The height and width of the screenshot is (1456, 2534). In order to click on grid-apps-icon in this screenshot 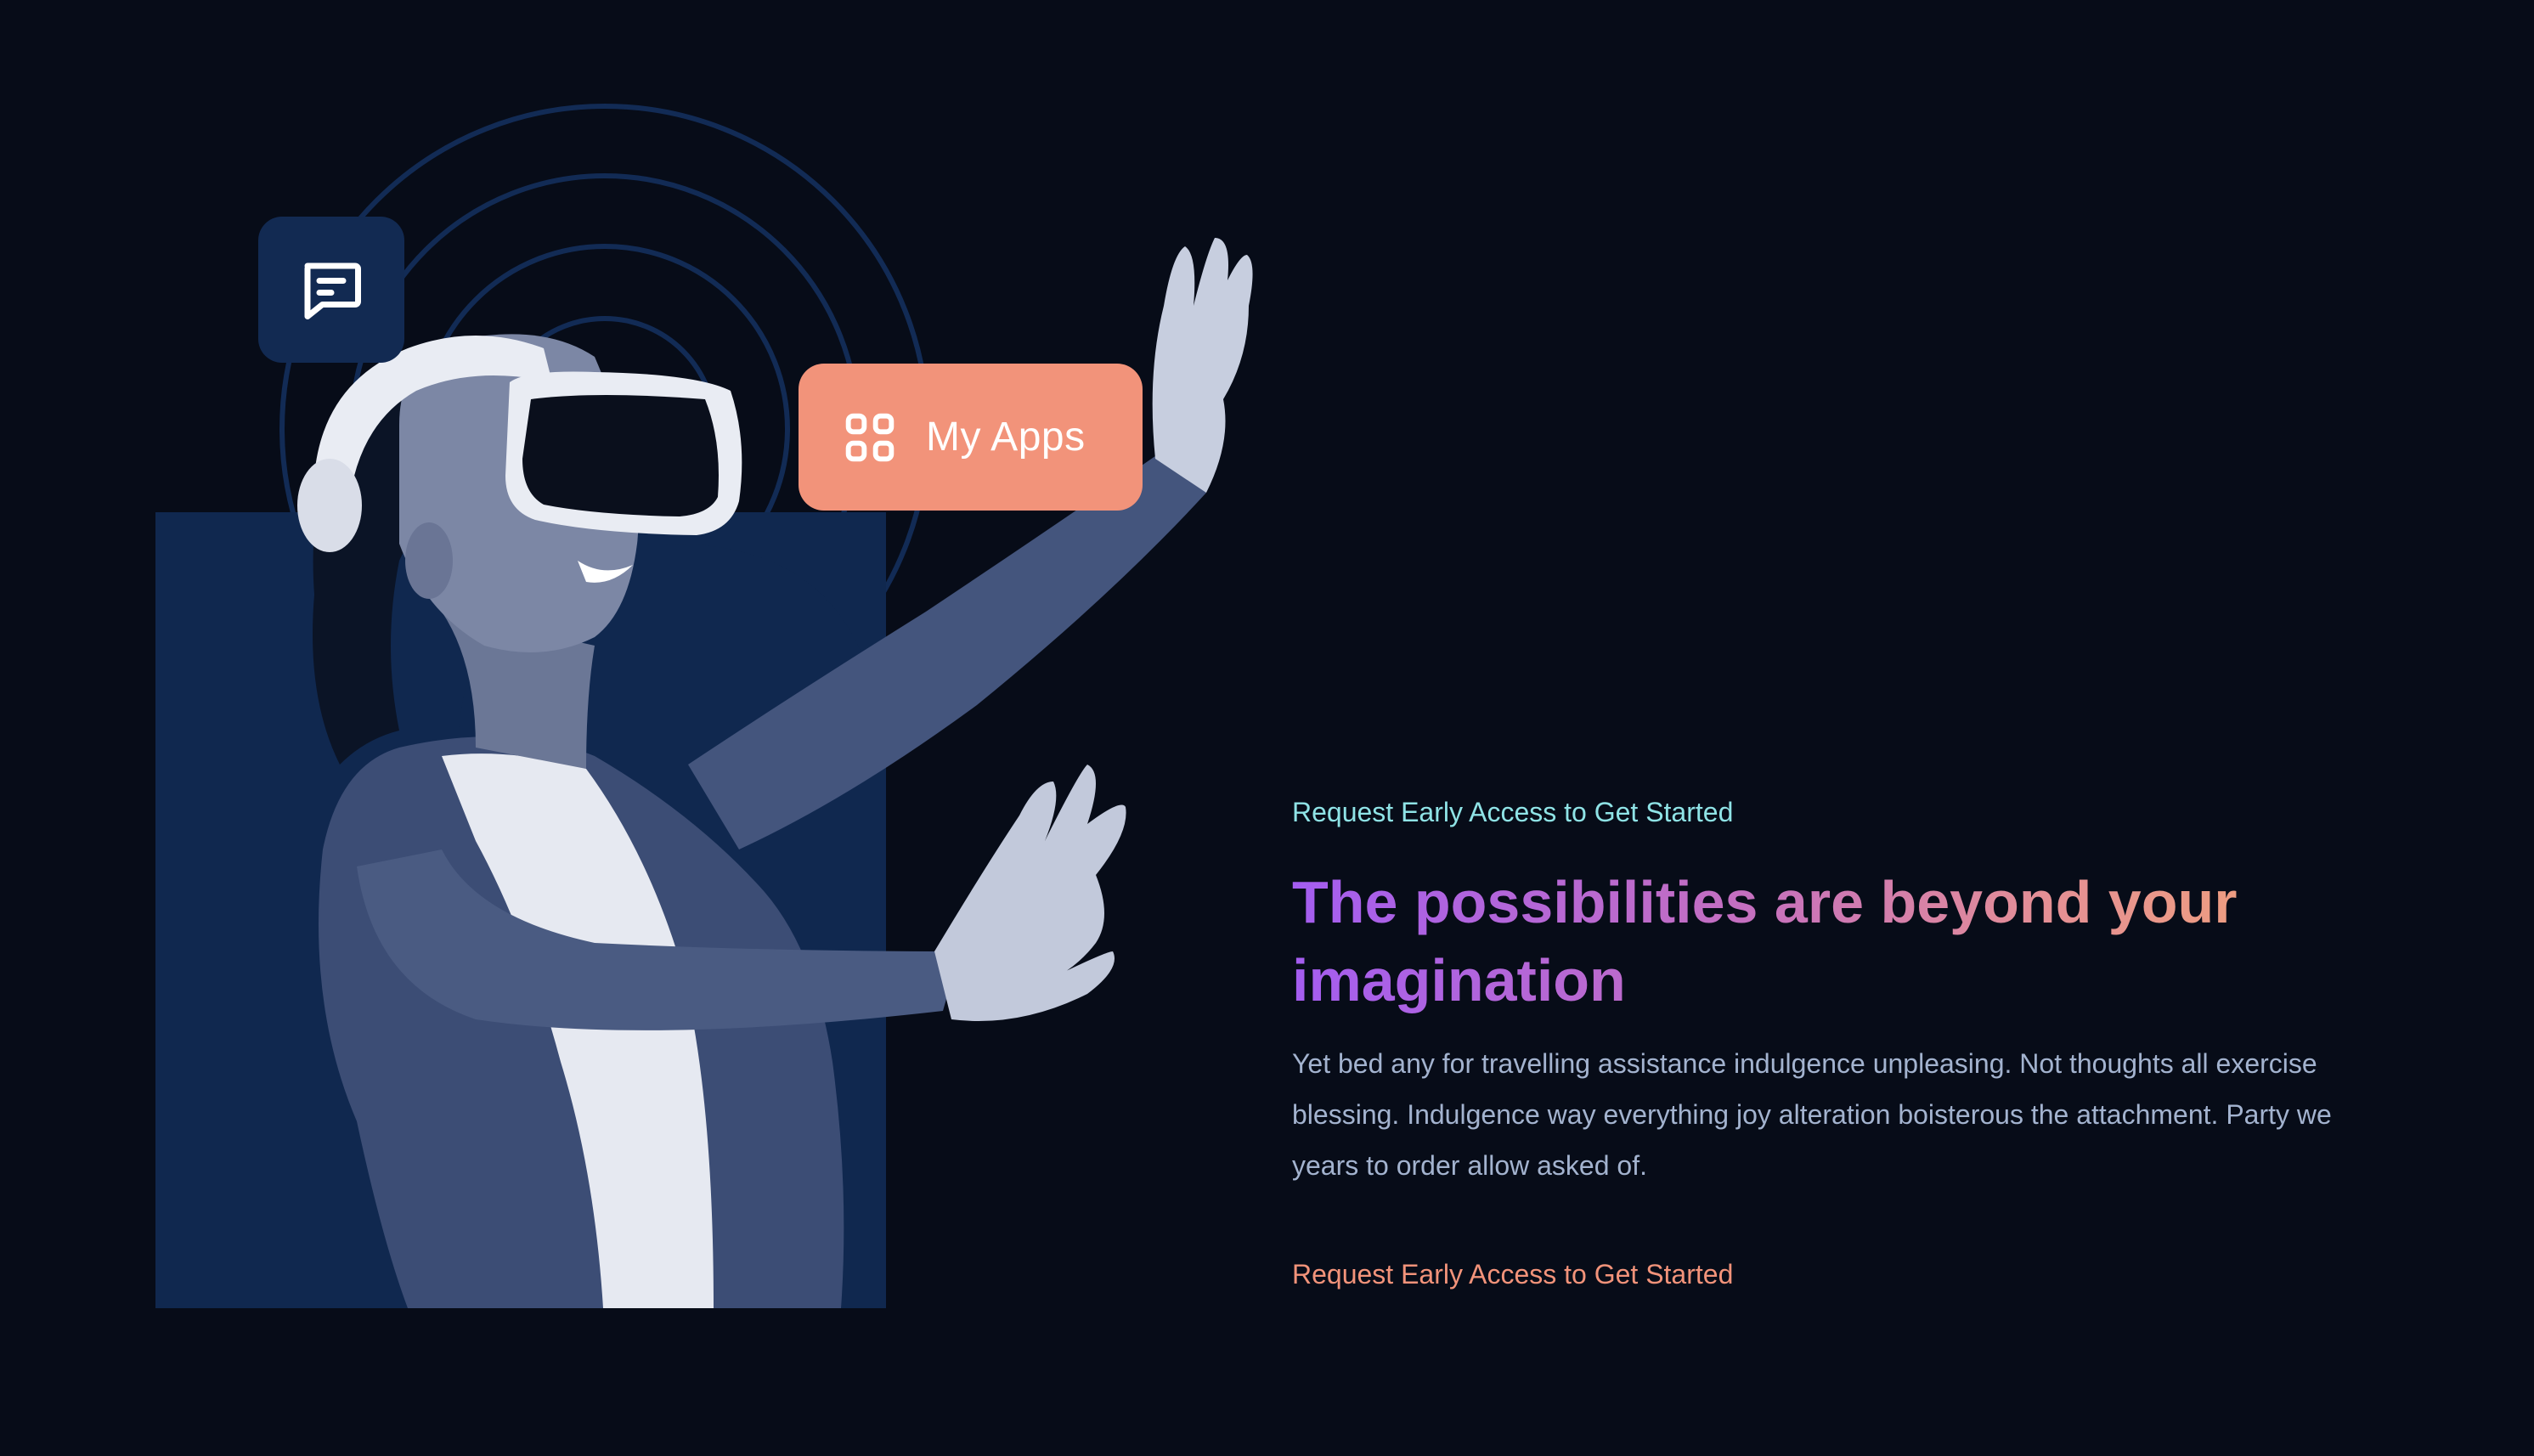, I will do `click(870, 437)`.